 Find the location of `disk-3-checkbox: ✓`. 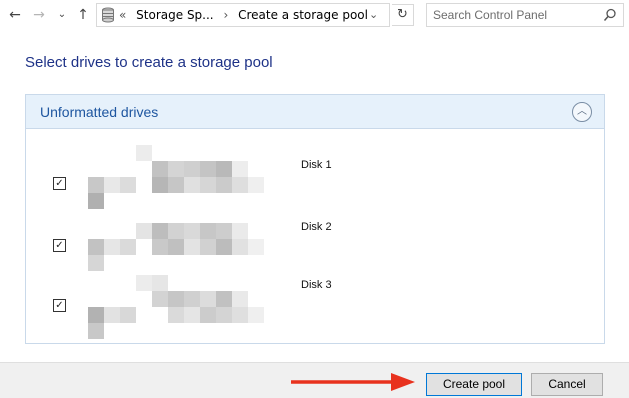

disk-3-checkbox: ✓ is located at coordinates (59, 305).